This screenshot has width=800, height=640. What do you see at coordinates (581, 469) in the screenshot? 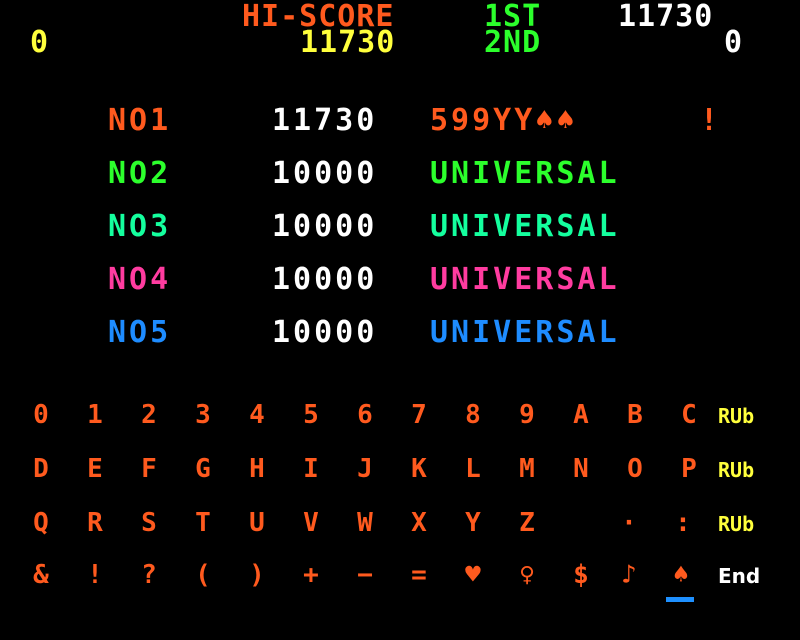
I see `key-n: N` at bounding box center [581, 469].